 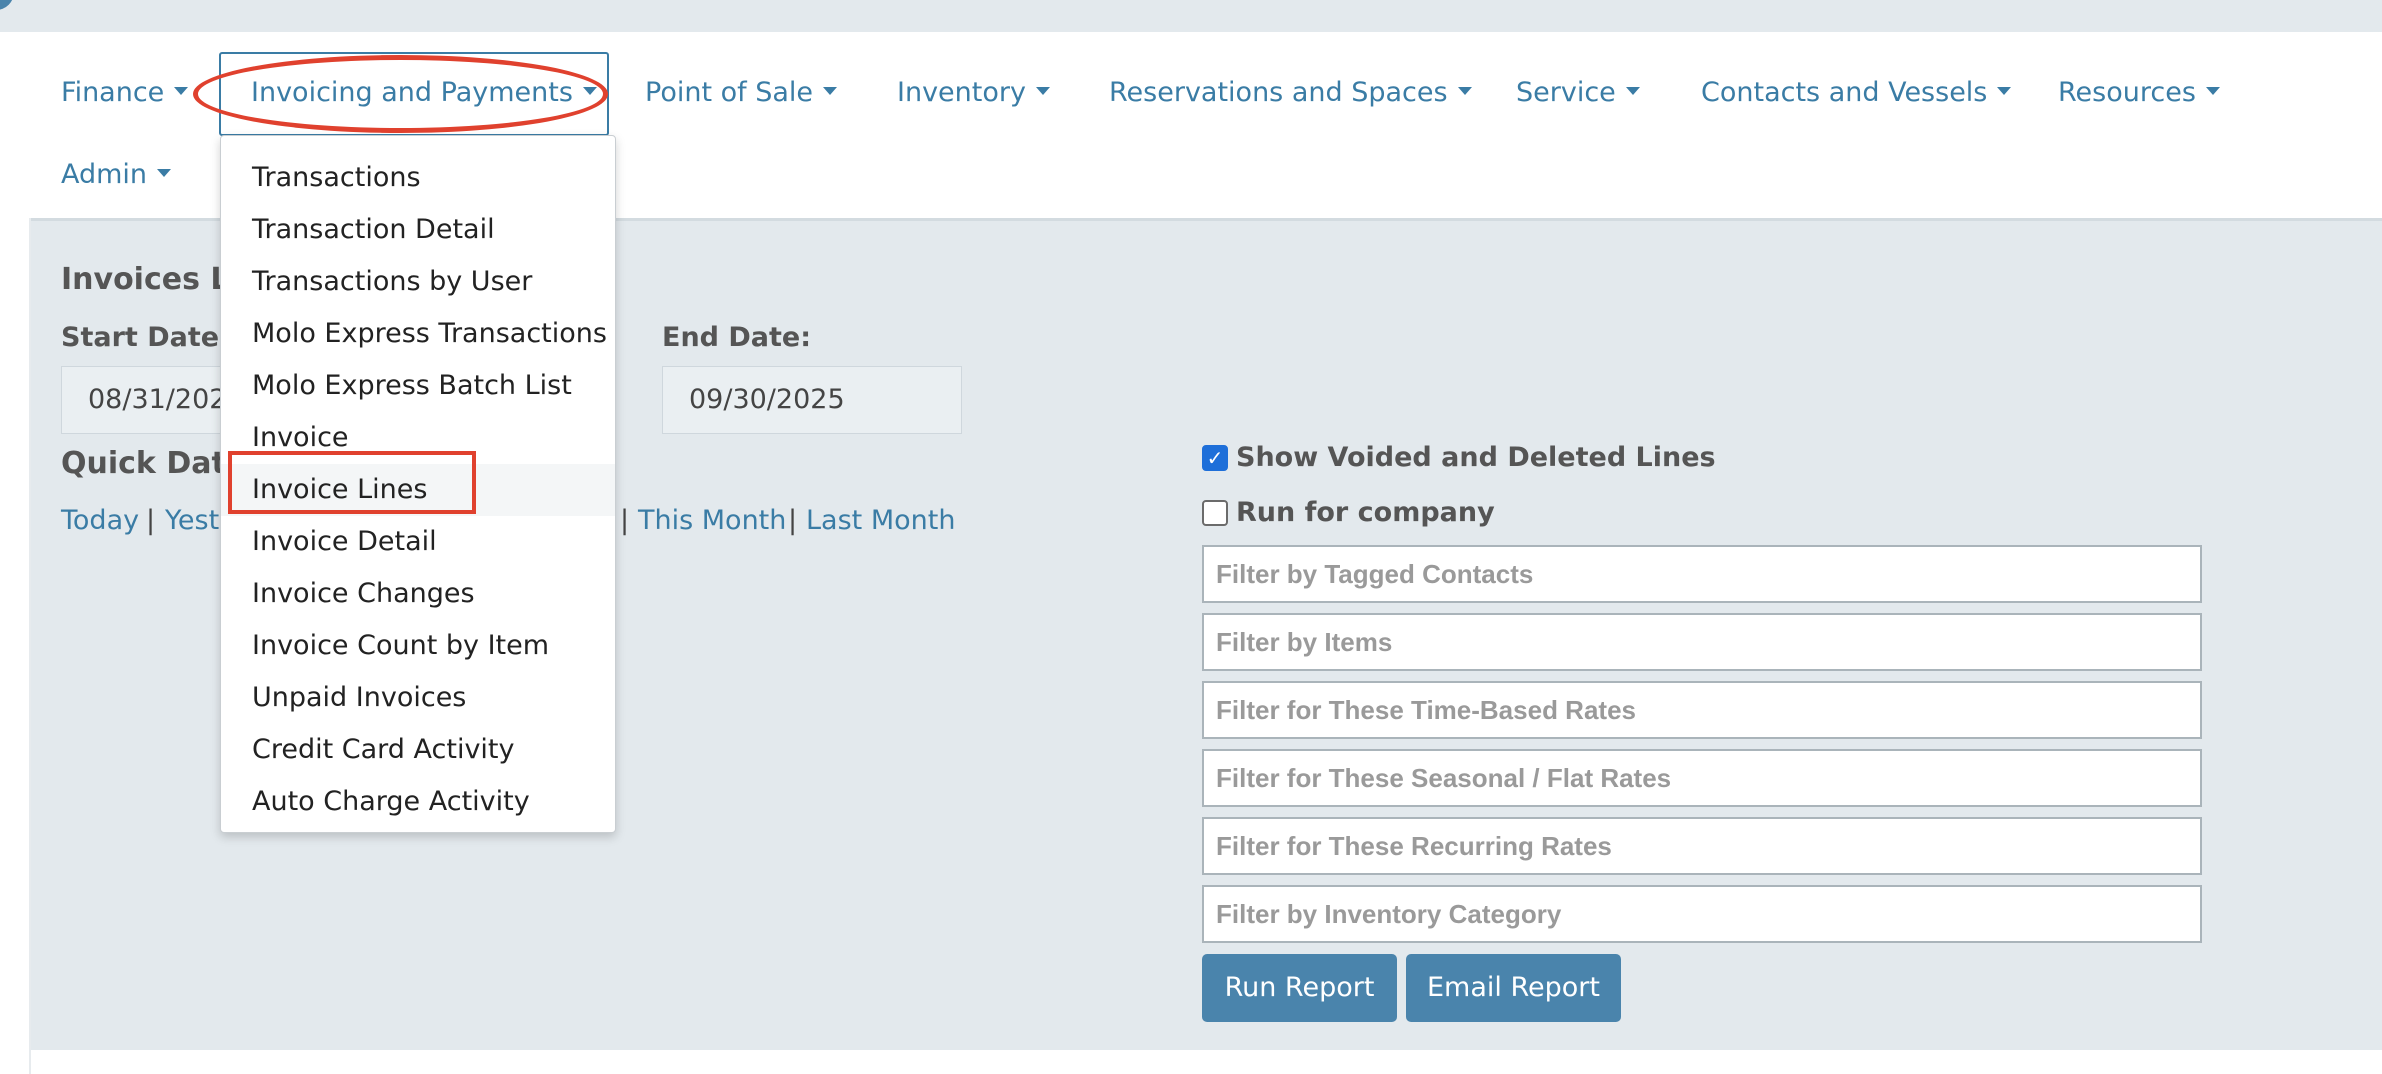 I want to click on time-based-rates-filter: Filter for These Time-Based Rates, so click(x=1702, y=710).